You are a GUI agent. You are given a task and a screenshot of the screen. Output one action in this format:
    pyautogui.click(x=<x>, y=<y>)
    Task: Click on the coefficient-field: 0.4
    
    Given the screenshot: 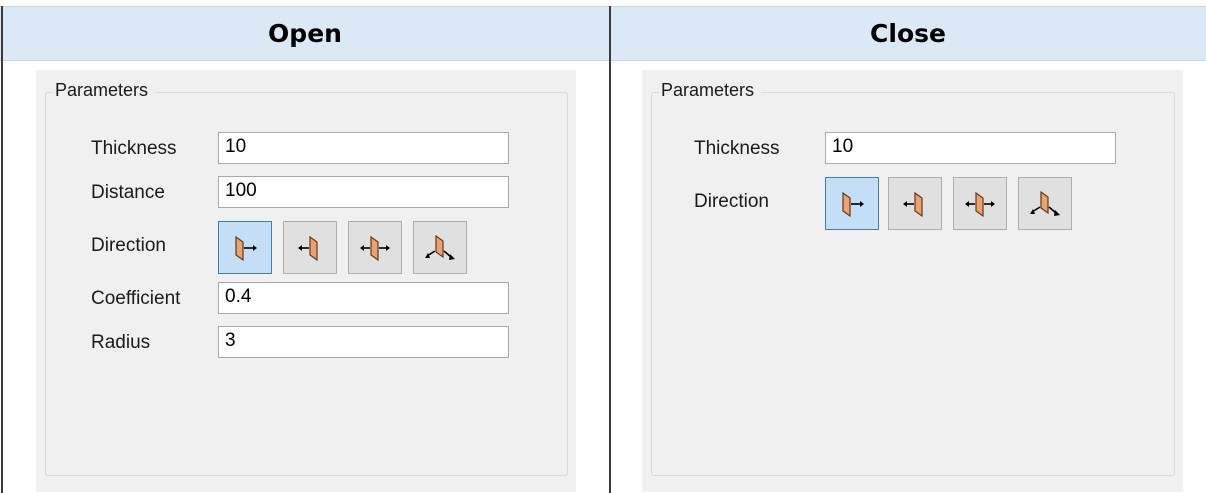 What is the action you would take?
    pyautogui.click(x=363, y=298)
    